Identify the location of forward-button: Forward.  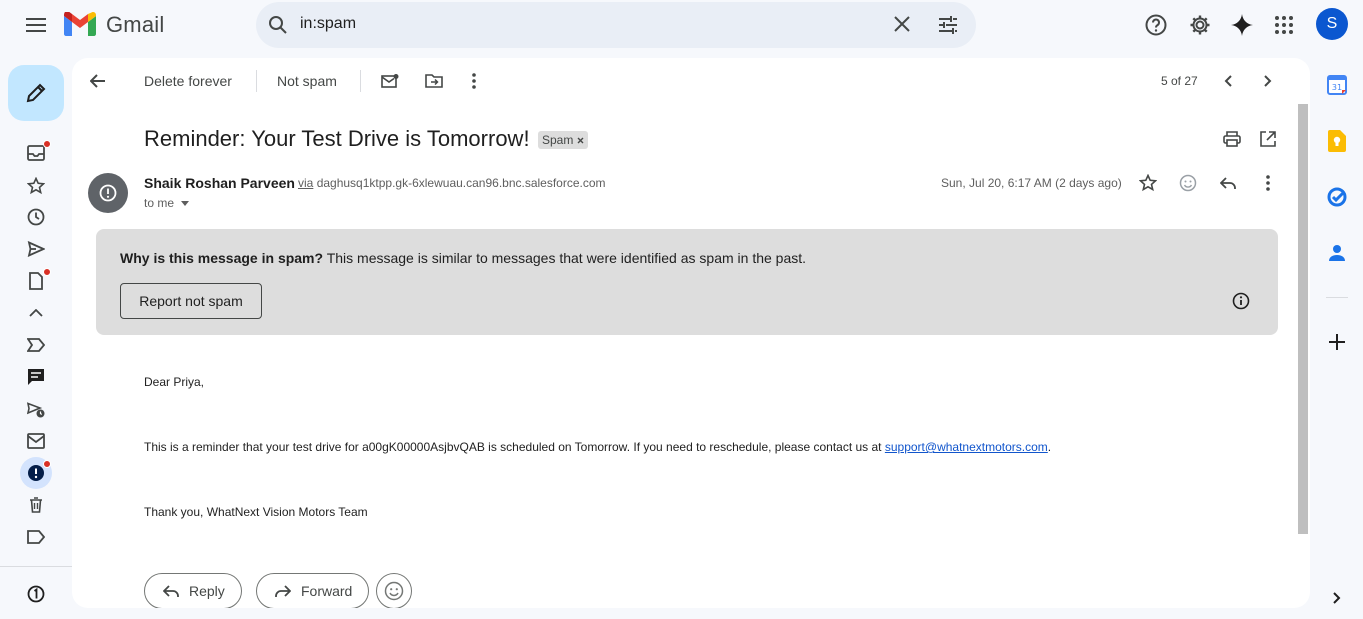
(313, 590).